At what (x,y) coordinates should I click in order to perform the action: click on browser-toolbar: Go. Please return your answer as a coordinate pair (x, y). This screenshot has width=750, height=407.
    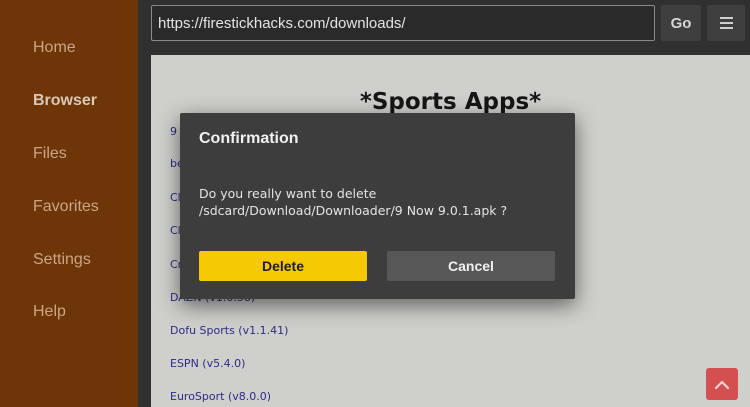
    Looking at the image, I should click on (444, 24).